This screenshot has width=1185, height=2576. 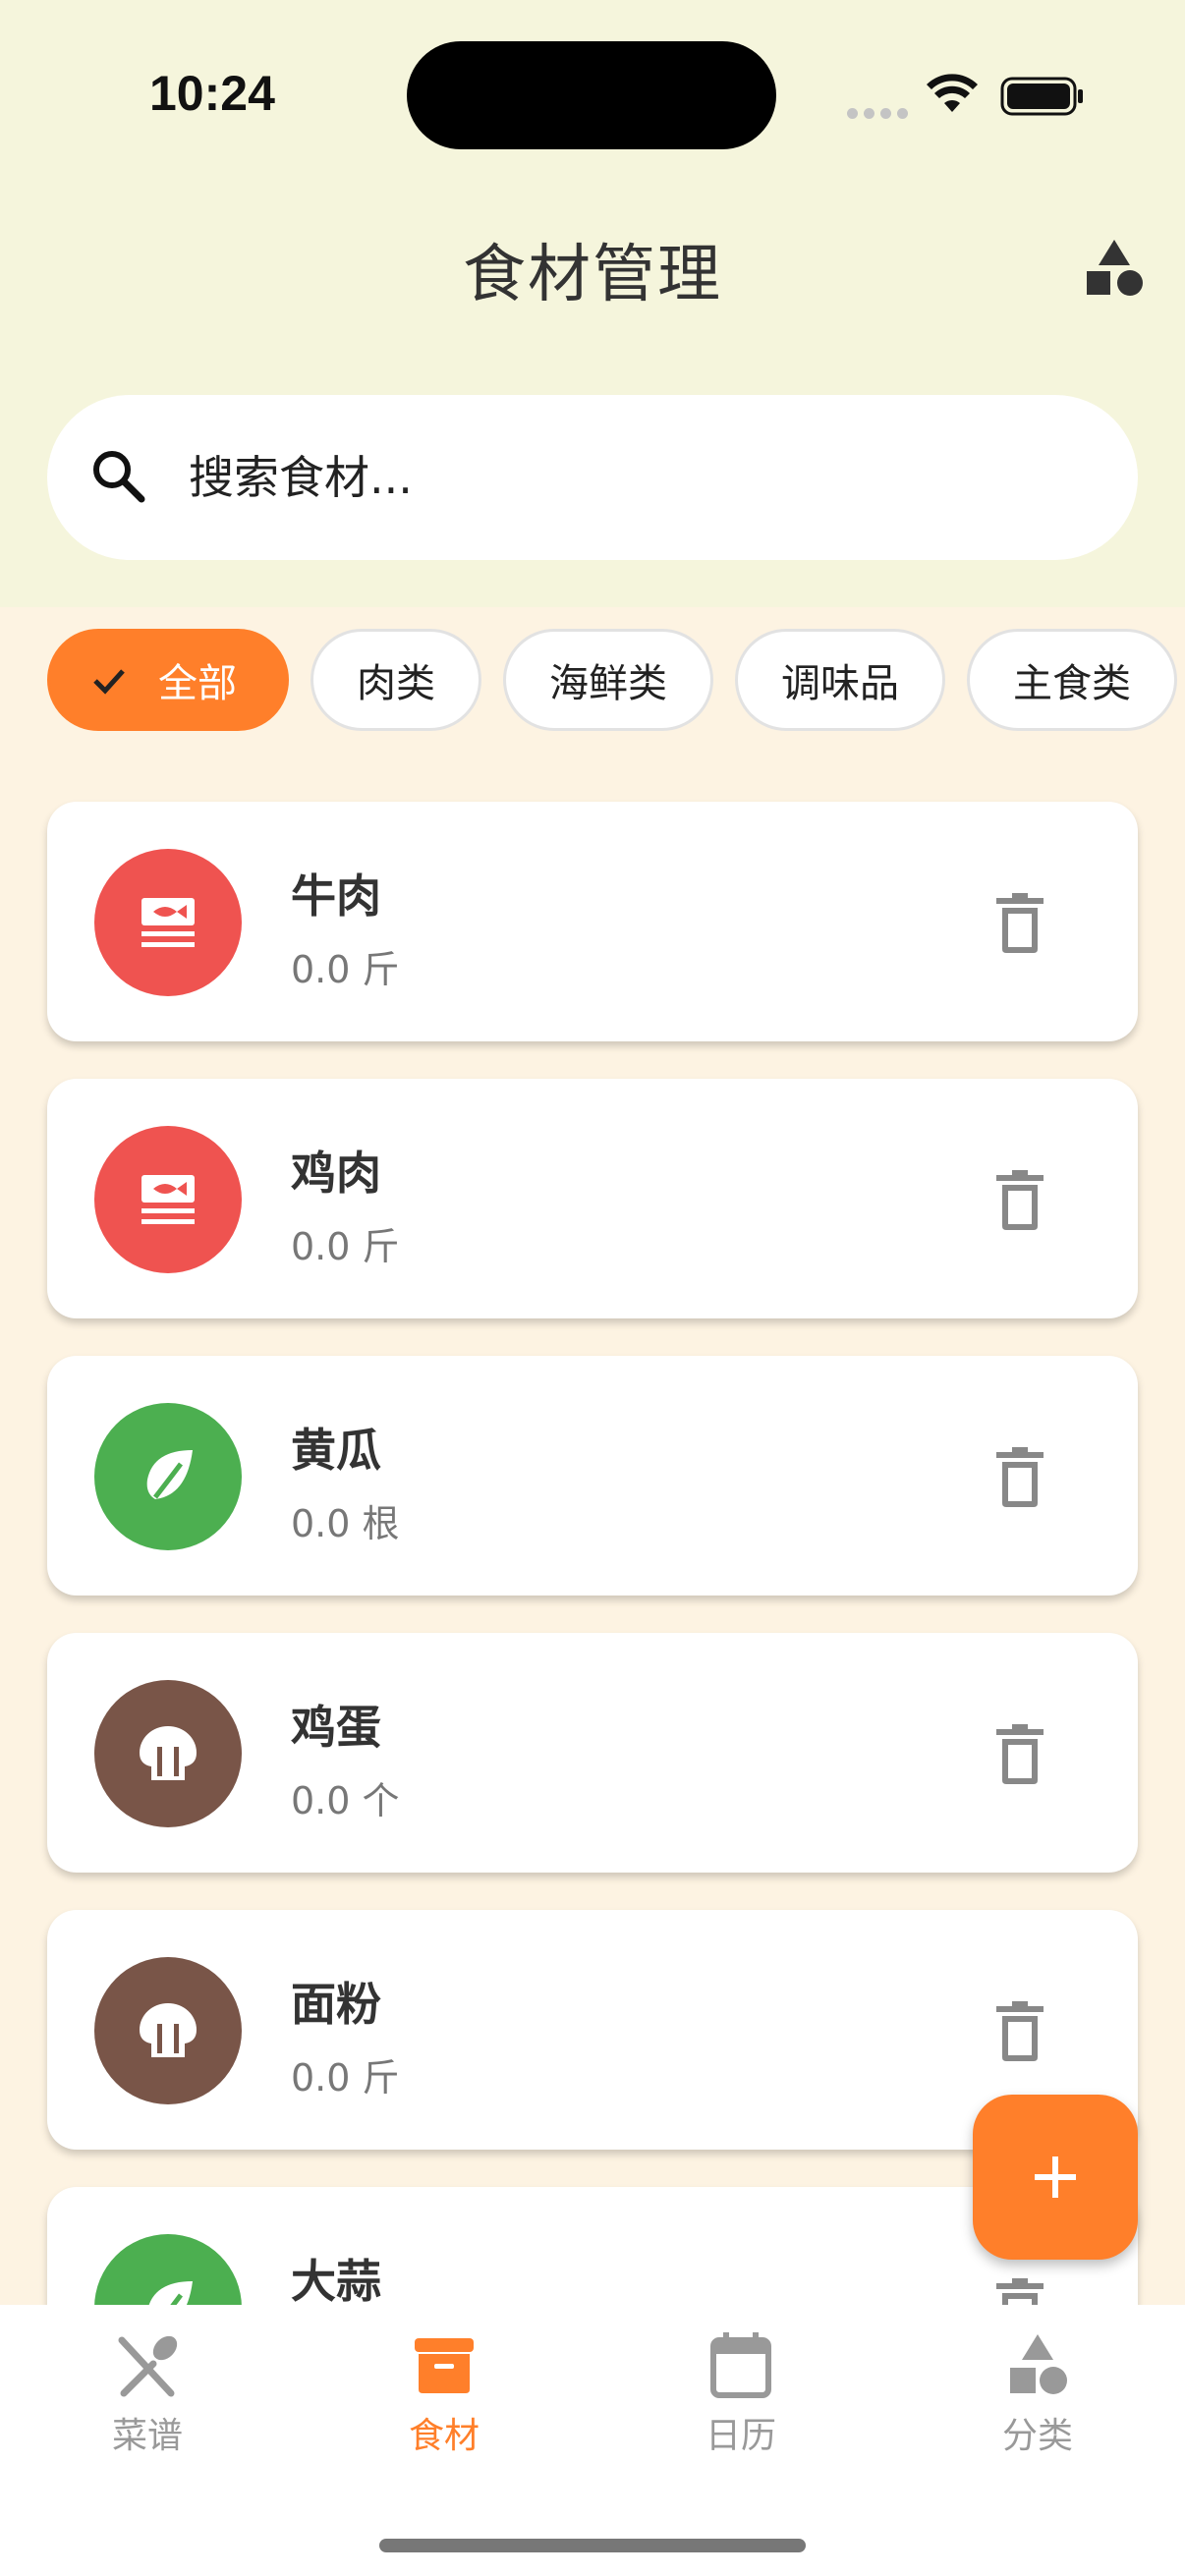 I want to click on chip-staple: 主食类, so click(x=1072, y=680).